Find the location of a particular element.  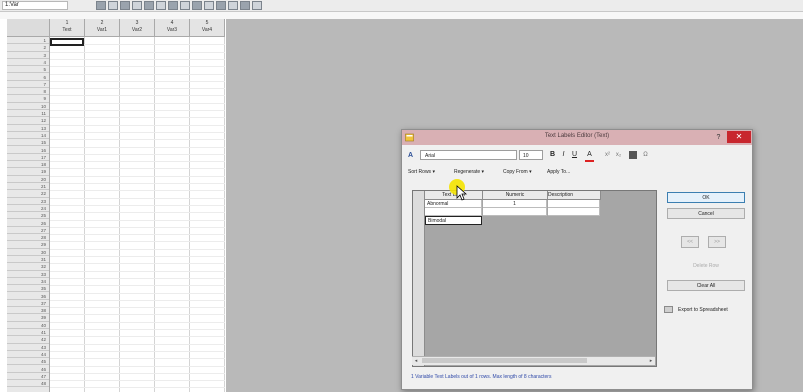

image-icon is located at coordinates (633, 155).